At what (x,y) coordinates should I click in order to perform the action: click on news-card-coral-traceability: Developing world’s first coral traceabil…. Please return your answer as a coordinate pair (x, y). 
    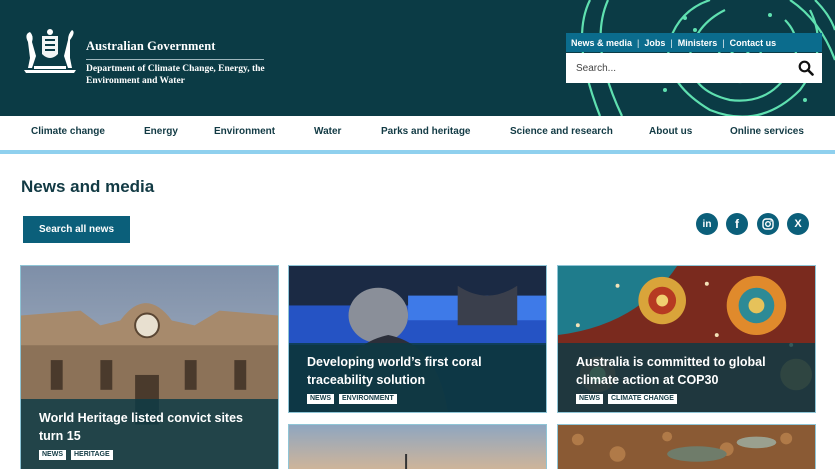
    Looking at the image, I should click on (417, 339).